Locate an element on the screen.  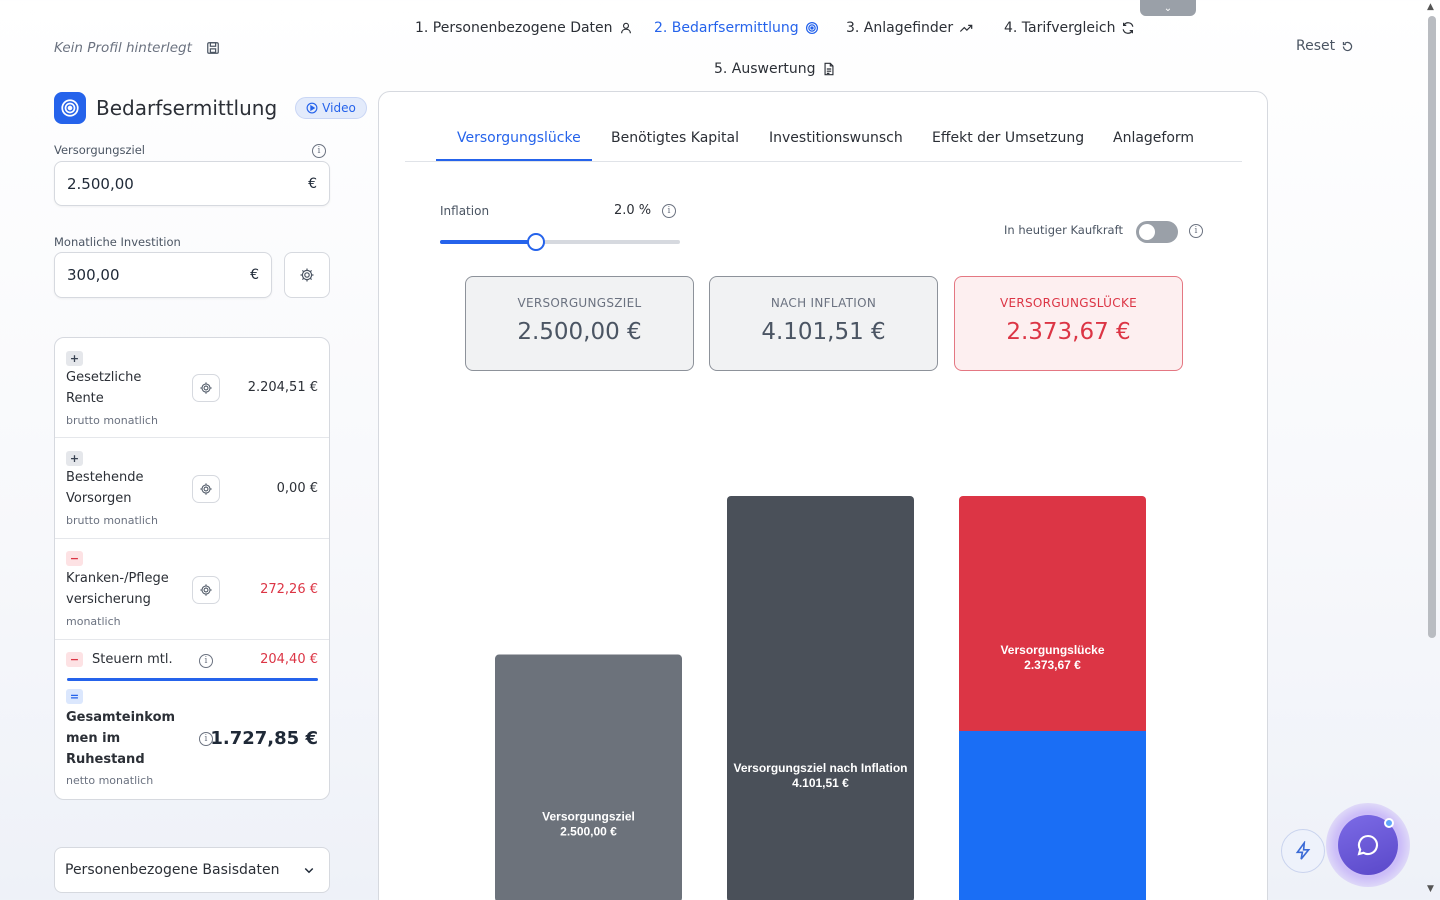
video-button: Video is located at coordinates (331, 108).